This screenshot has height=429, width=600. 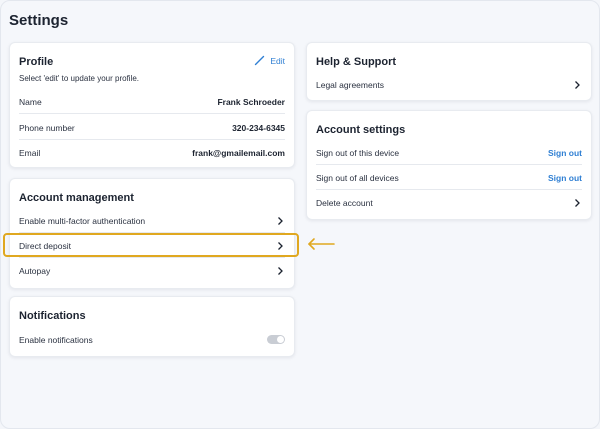 What do you see at coordinates (356, 62) in the screenshot?
I see `help-support-title: Help & Support` at bounding box center [356, 62].